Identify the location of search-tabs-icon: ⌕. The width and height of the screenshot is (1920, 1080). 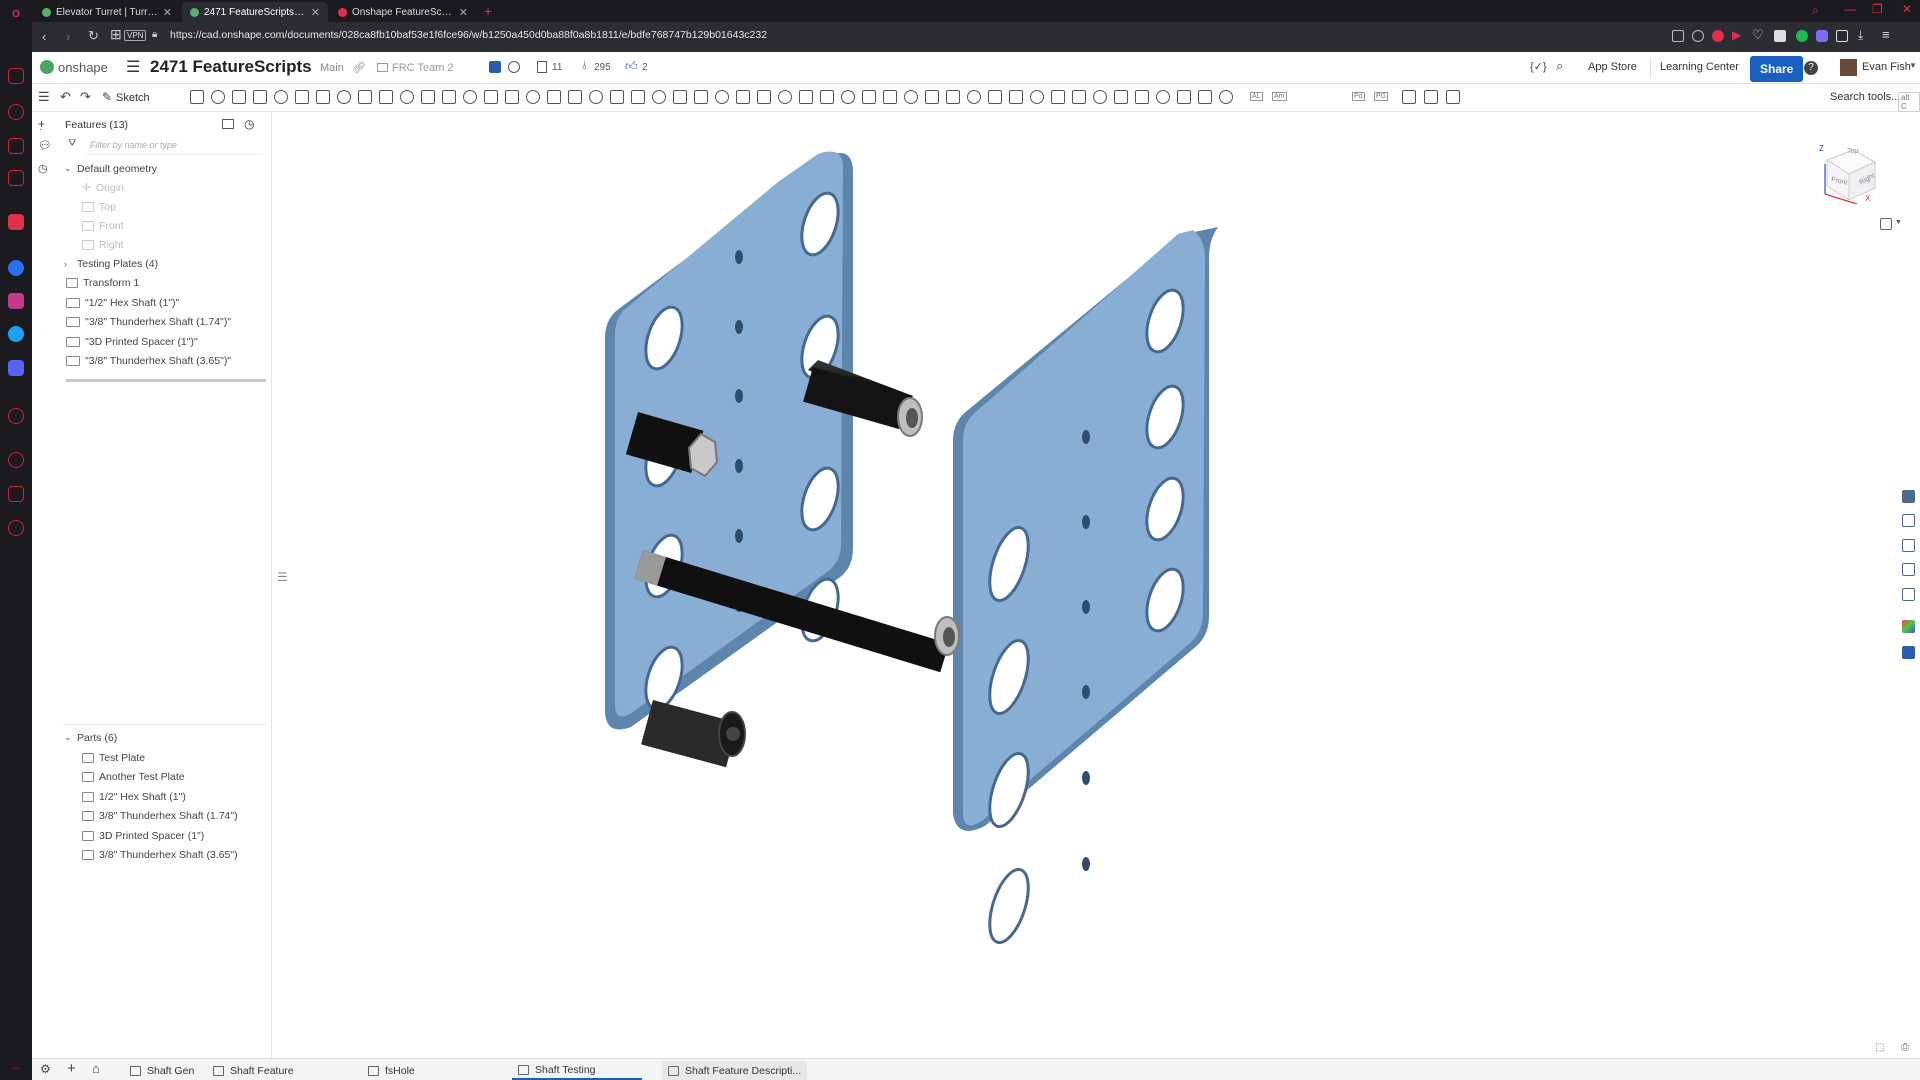
(1815, 10).